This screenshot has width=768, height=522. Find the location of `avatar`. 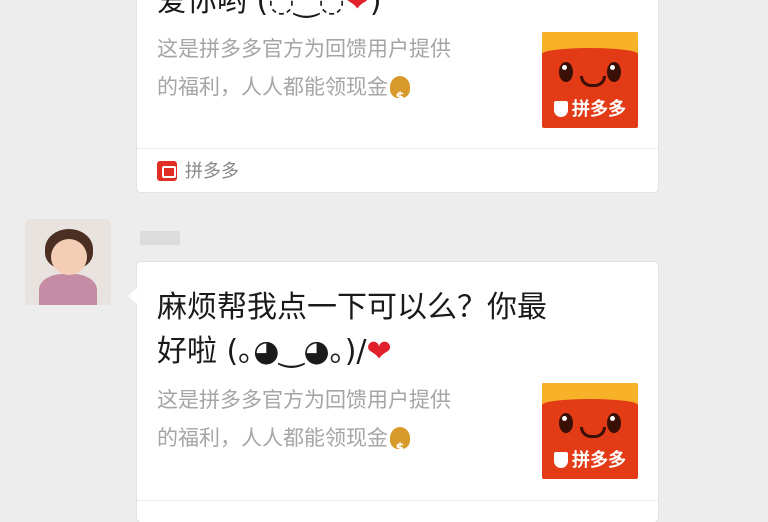

avatar is located at coordinates (68, 262).